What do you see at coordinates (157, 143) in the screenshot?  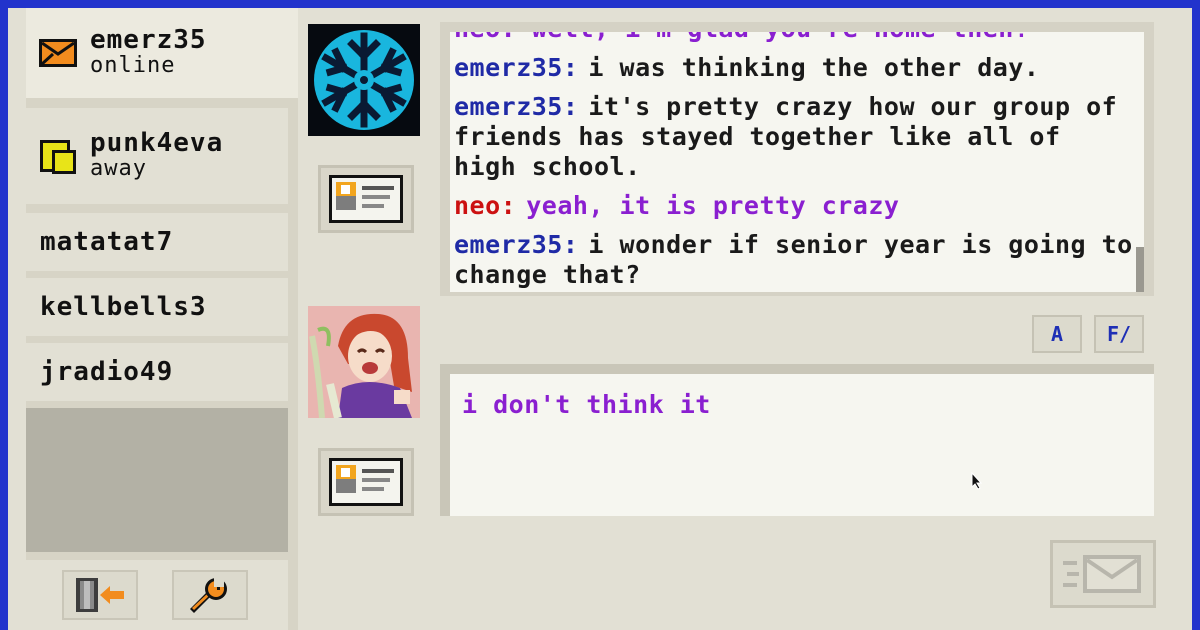 I see `contact-name: punk4eva` at bounding box center [157, 143].